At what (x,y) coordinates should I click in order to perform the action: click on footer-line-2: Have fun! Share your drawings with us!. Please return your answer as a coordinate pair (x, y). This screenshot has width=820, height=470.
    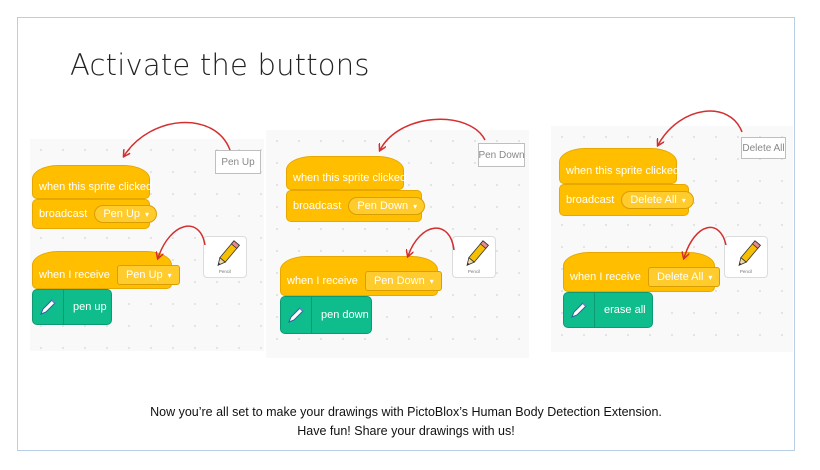
    Looking at the image, I should click on (406, 431).